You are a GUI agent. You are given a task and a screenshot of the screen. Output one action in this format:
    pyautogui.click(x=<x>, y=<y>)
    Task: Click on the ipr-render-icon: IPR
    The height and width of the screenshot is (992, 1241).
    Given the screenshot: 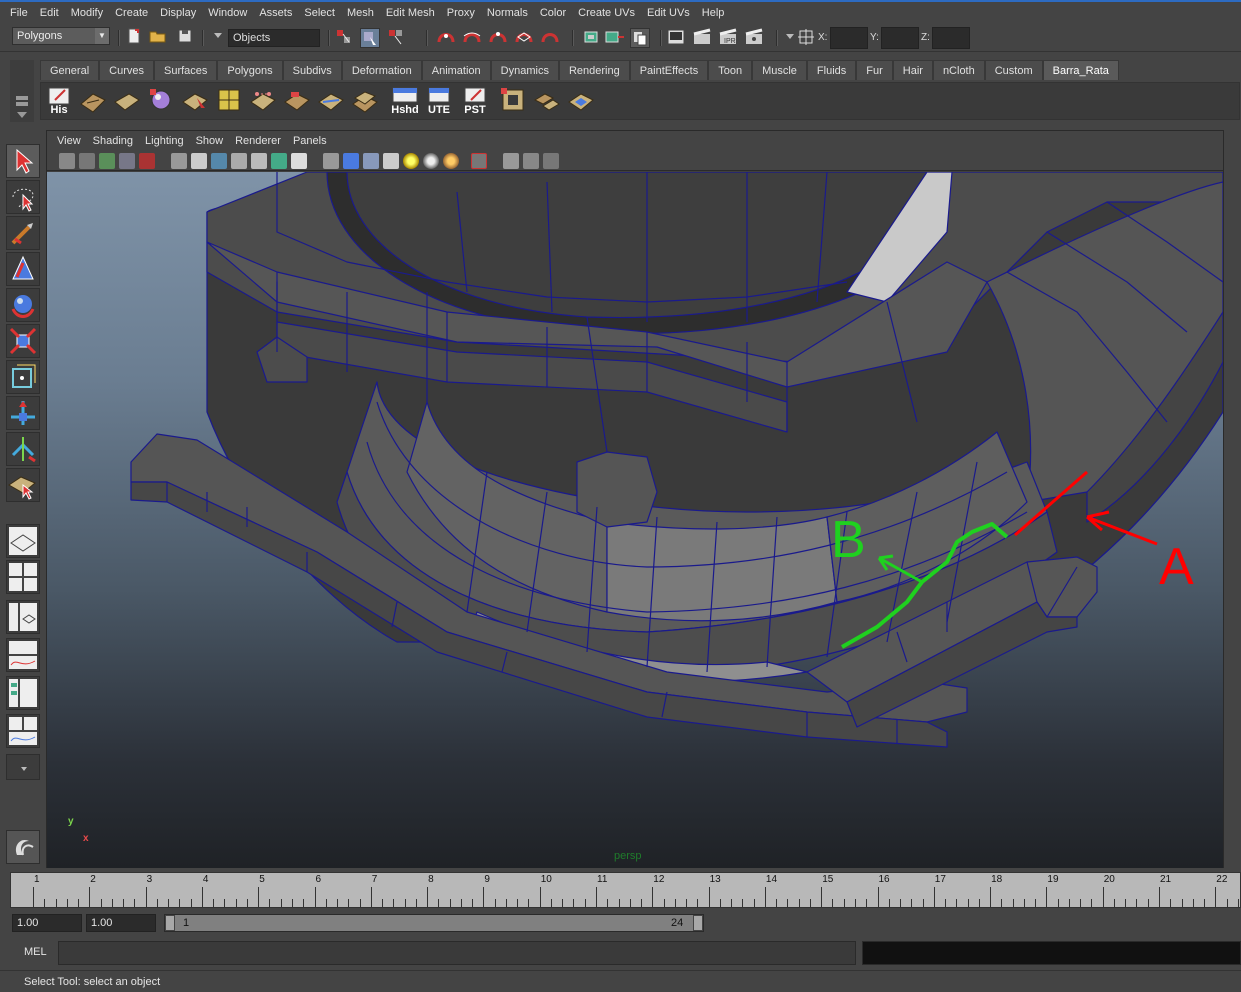 What is the action you would take?
    pyautogui.click(x=728, y=38)
    